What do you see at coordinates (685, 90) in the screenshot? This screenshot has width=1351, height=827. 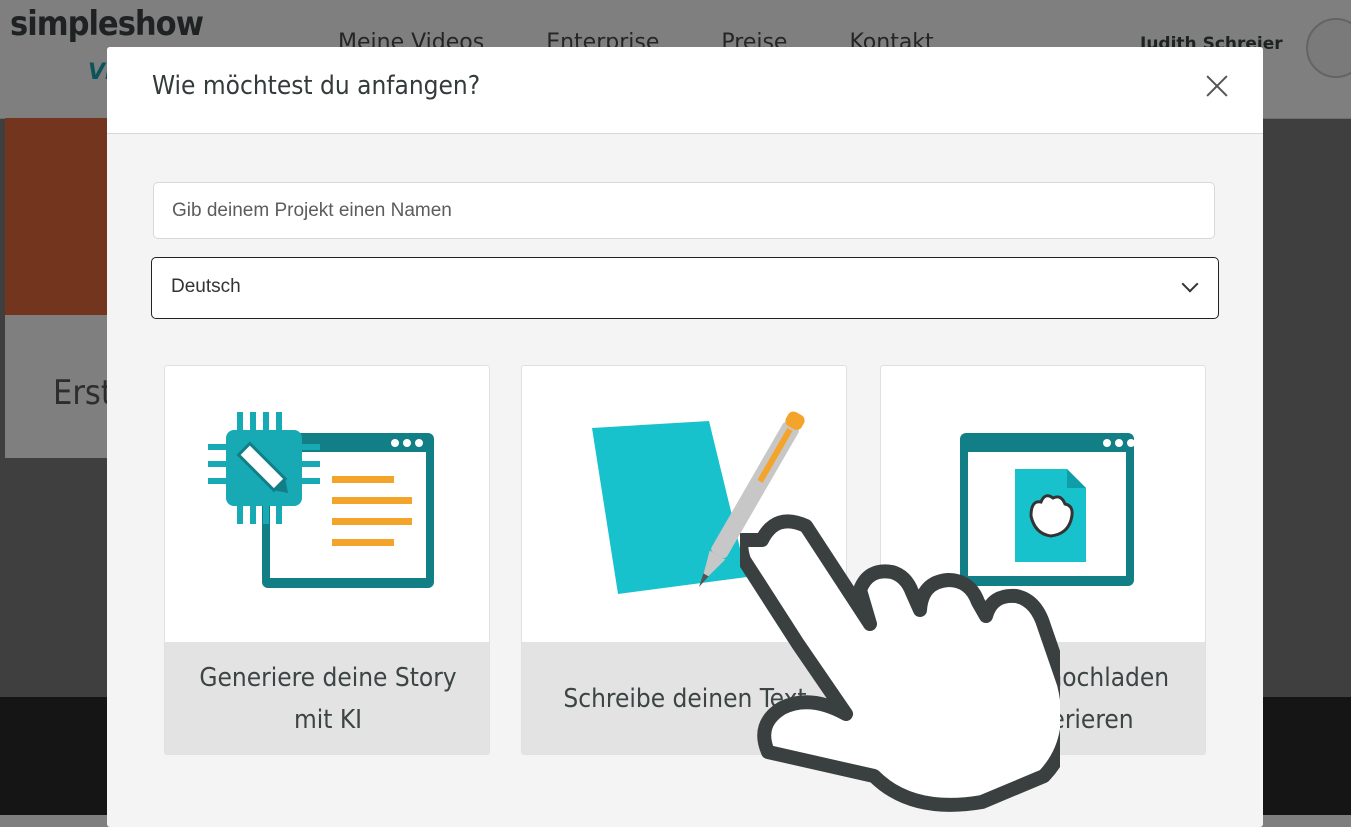 I see `modal-header: Wie möchtest du anfangen?` at bounding box center [685, 90].